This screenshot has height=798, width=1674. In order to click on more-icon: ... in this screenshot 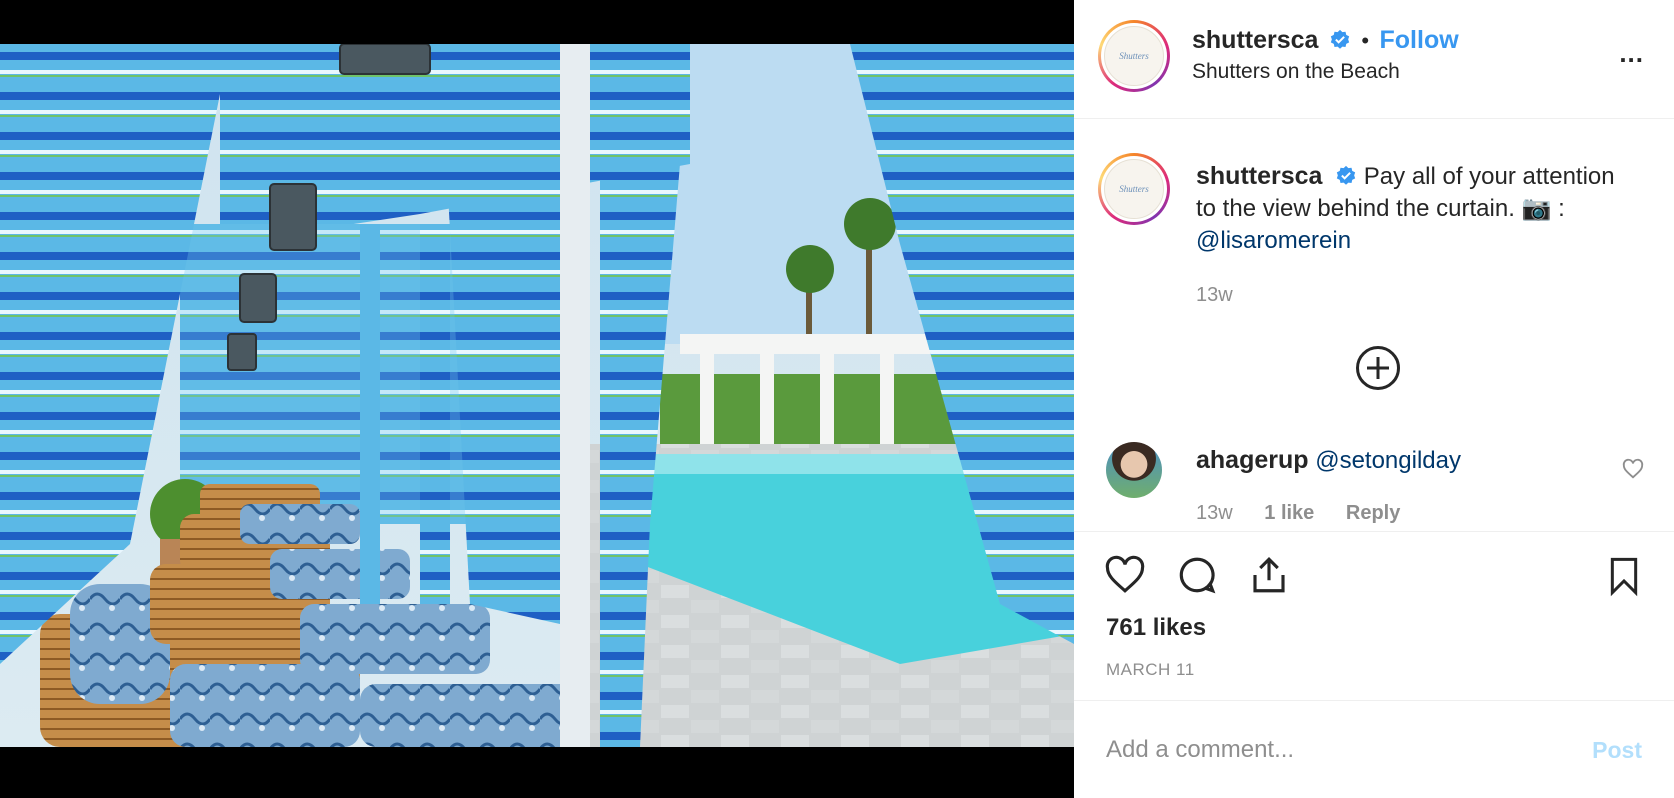, I will do `click(1631, 53)`.